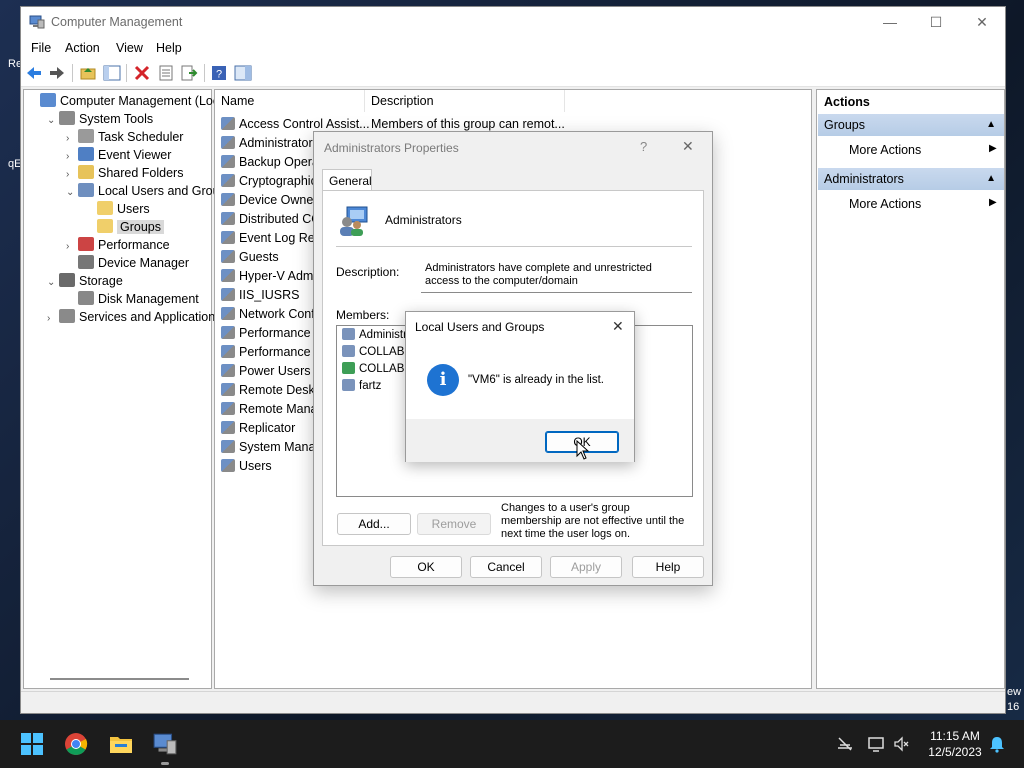  I want to click on dialog-close-button: ✕, so click(688, 146).